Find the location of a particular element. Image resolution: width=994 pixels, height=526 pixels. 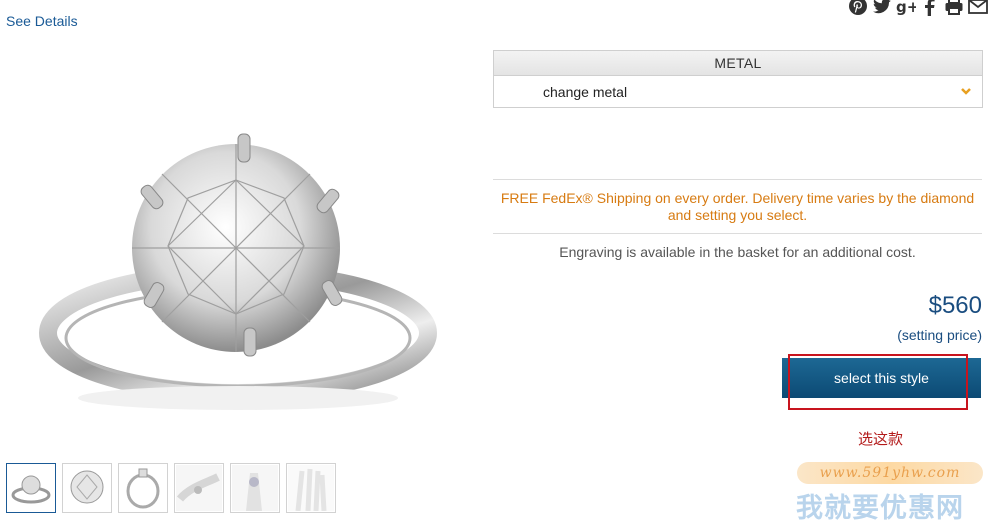

svg-text: g+ is located at coordinates (906, 8).